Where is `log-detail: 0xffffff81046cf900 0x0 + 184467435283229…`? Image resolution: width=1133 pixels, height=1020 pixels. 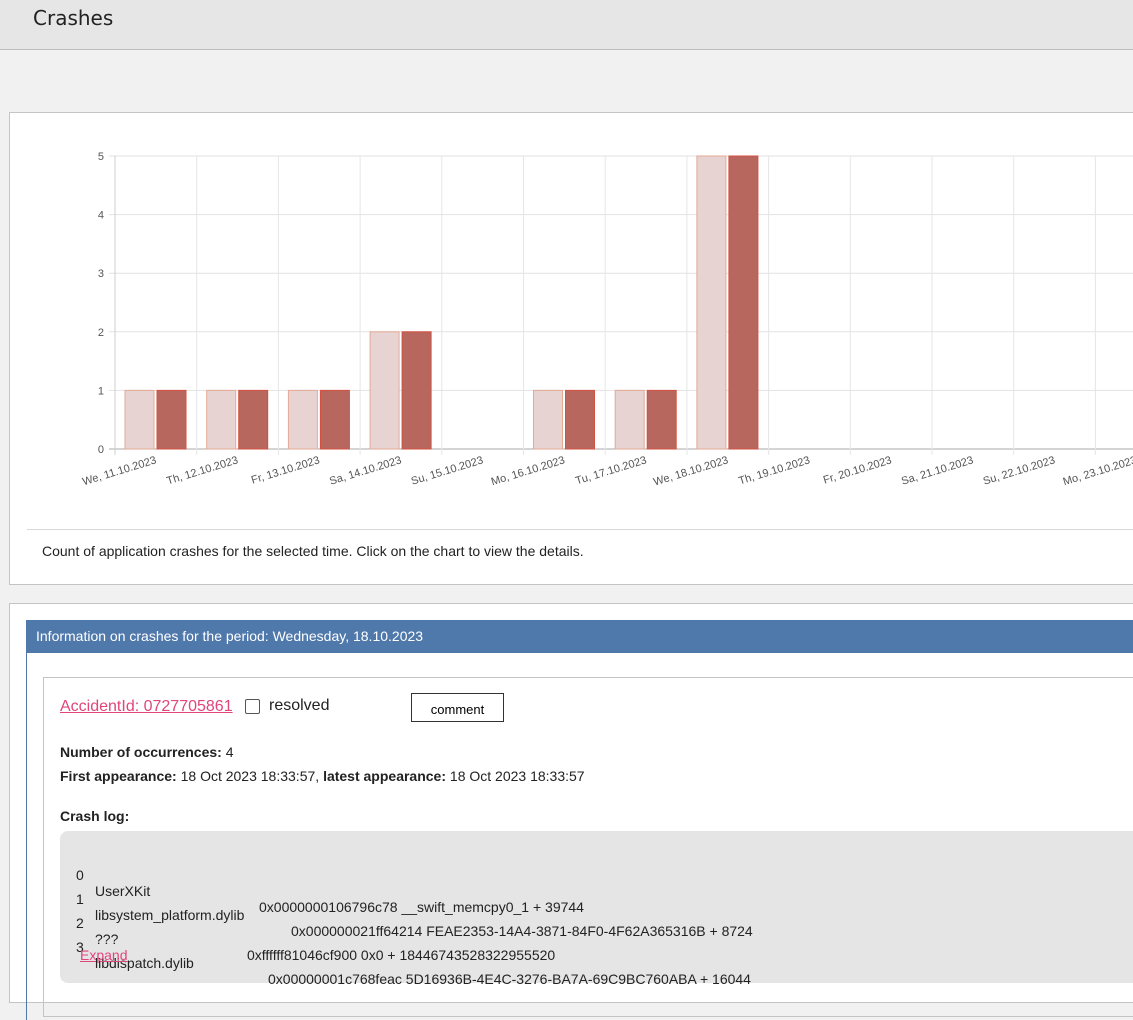
log-detail: 0xffffff81046cf900 0x0 + 184467435283229… is located at coordinates (401, 955).